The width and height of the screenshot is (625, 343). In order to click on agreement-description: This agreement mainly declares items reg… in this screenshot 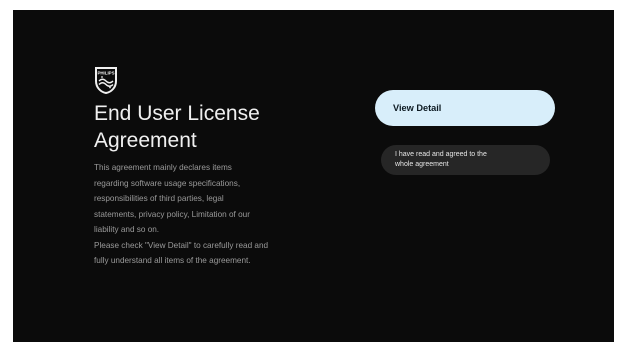, I will do `click(214, 214)`.